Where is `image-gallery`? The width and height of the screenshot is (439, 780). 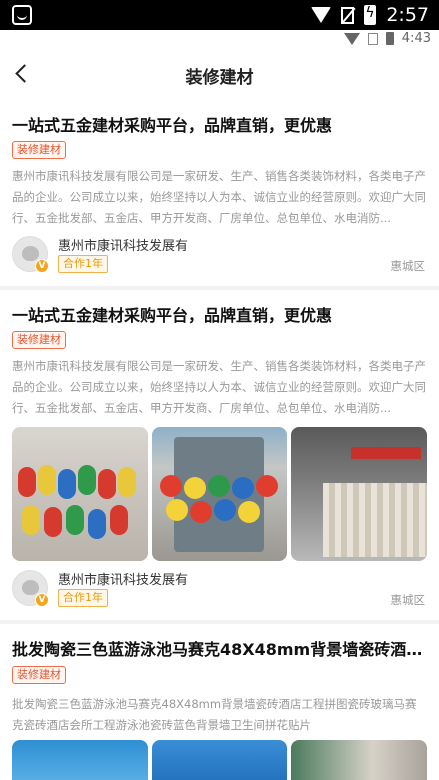 image-gallery is located at coordinates (220, 760).